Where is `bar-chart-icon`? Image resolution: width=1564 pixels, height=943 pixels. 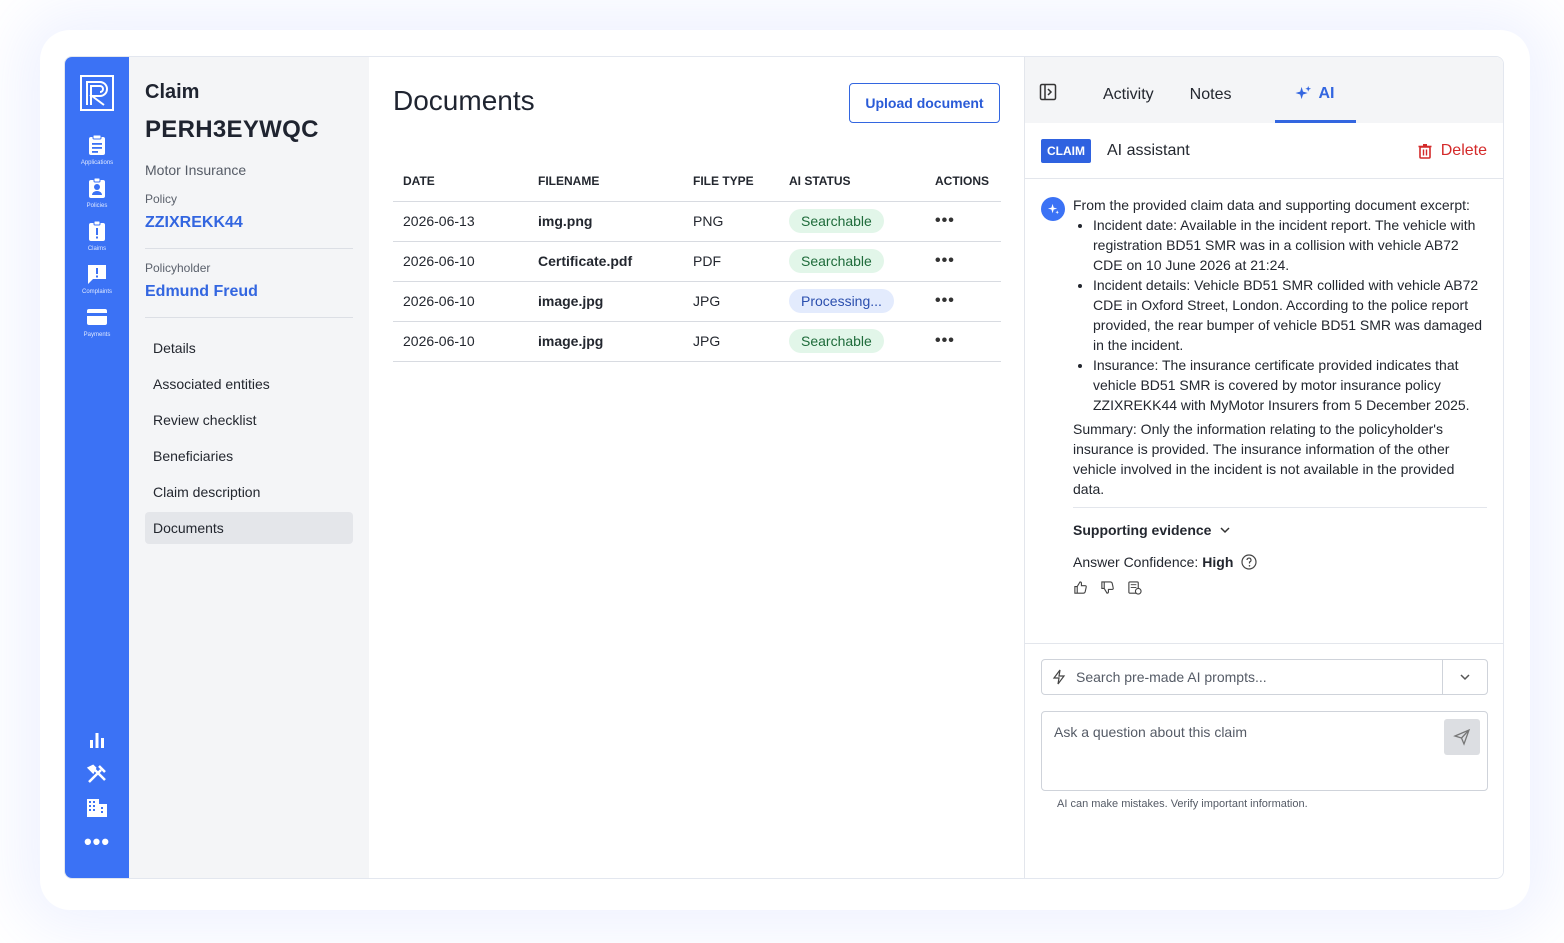 bar-chart-icon is located at coordinates (97, 740).